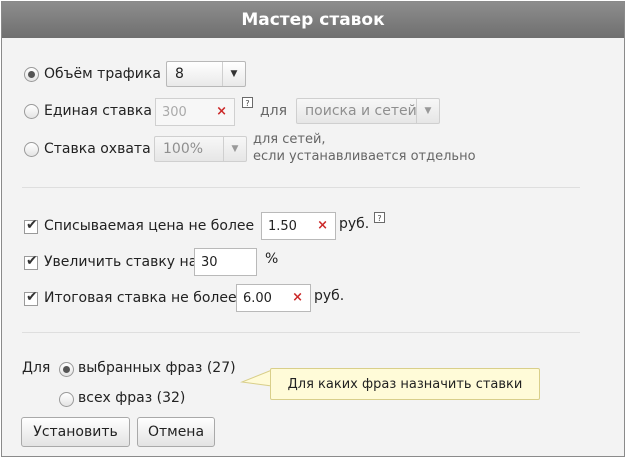  I want to click on total-max-unit: руб., so click(329, 296).